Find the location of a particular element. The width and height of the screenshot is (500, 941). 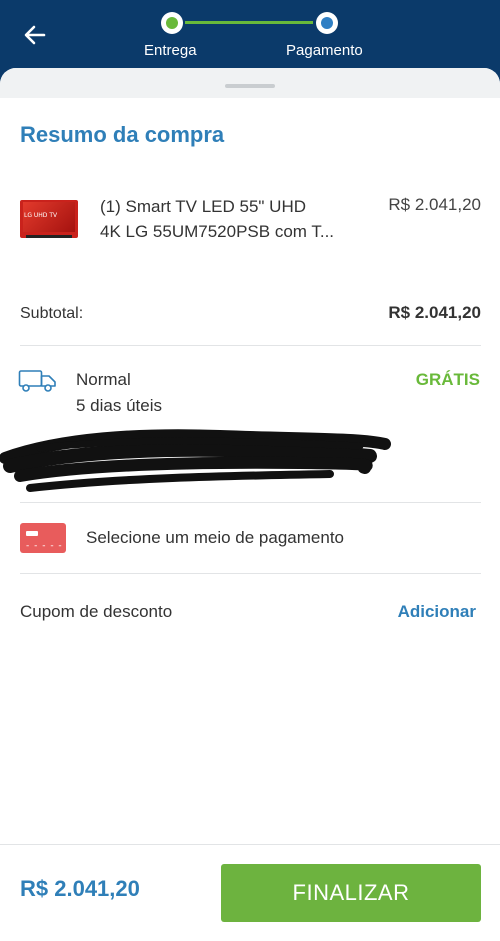

step-payment-label: Pagamento is located at coordinates (324, 50).